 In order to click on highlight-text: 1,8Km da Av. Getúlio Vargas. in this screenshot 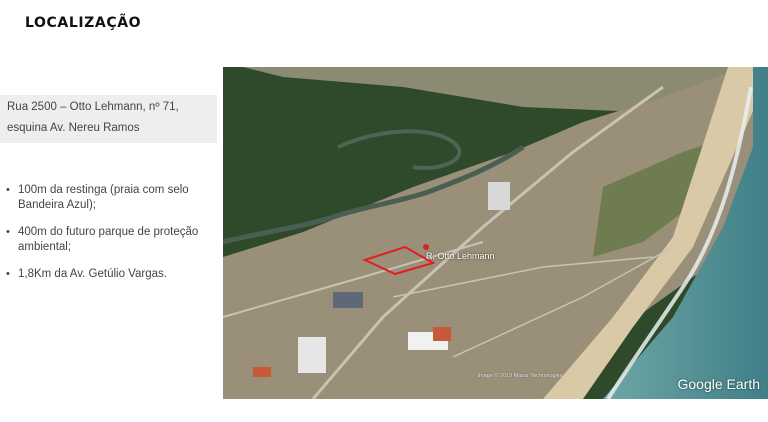, I will do `click(92, 274)`.